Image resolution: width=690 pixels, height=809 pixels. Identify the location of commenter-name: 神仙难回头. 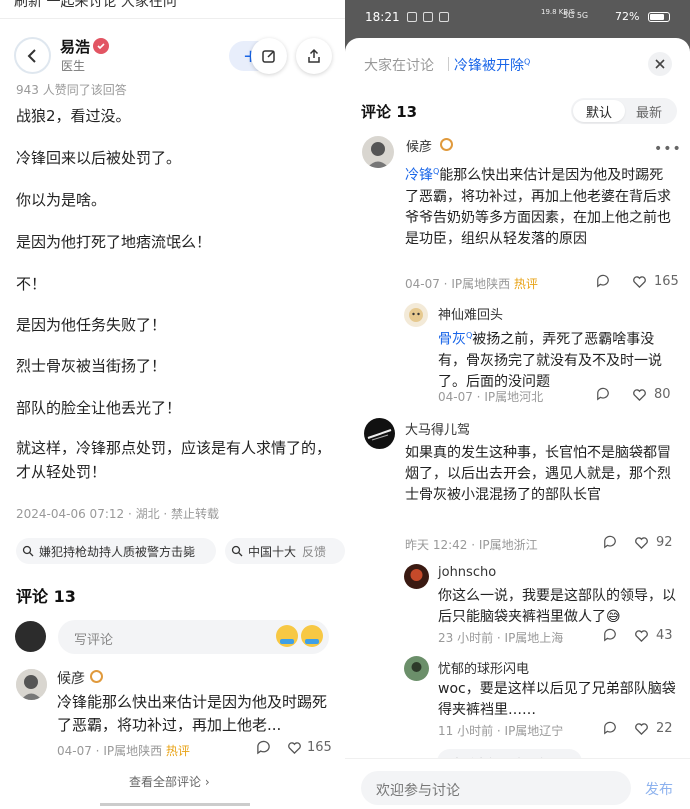
(470, 313).